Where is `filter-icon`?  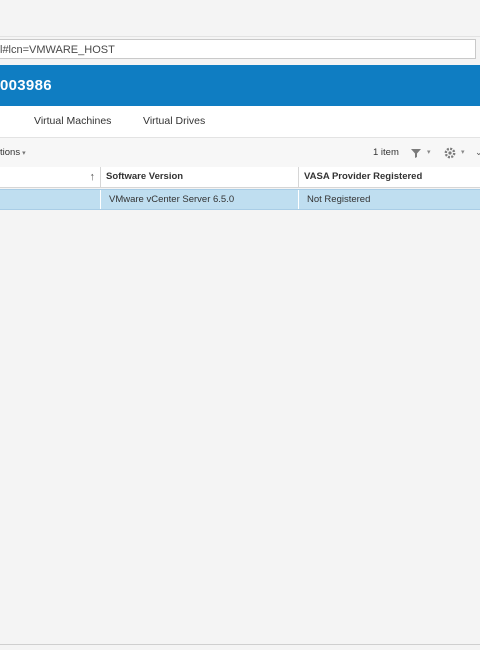
filter-icon is located at coordinates (416, 153).